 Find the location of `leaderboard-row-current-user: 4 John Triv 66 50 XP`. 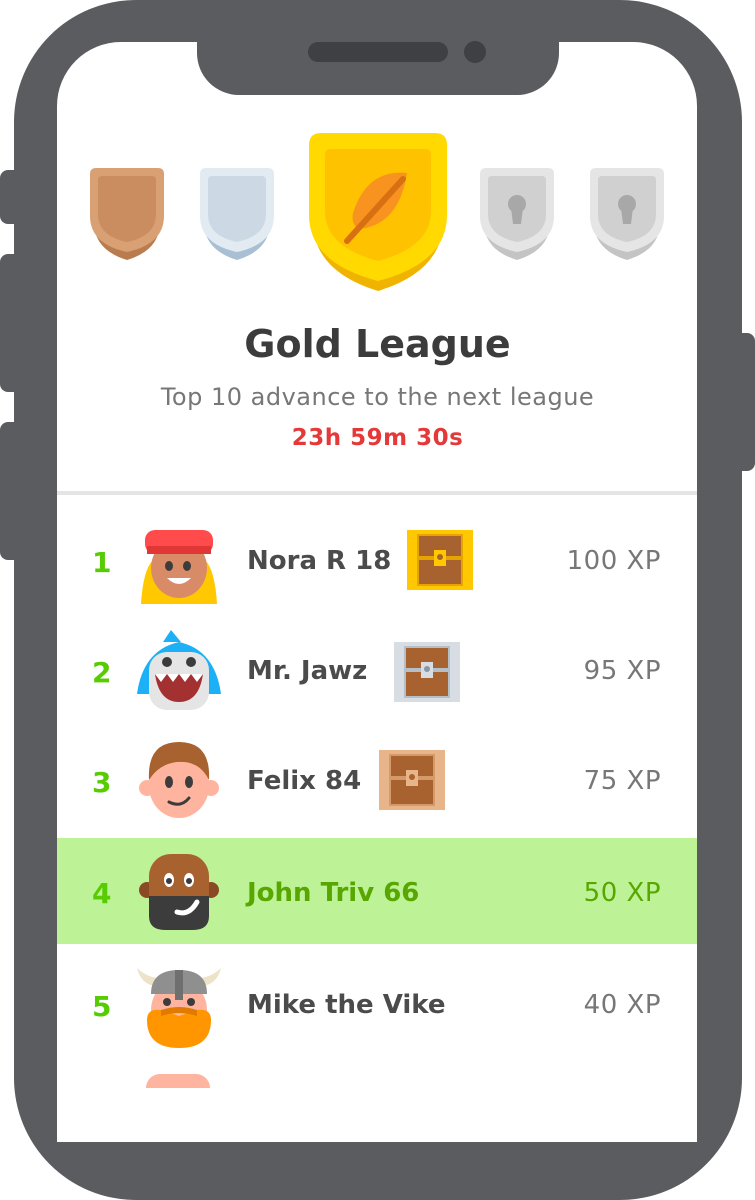

leaderboard-row-current-user: 4 John Triv 66 50 XP is located at coordinates (377, 891).